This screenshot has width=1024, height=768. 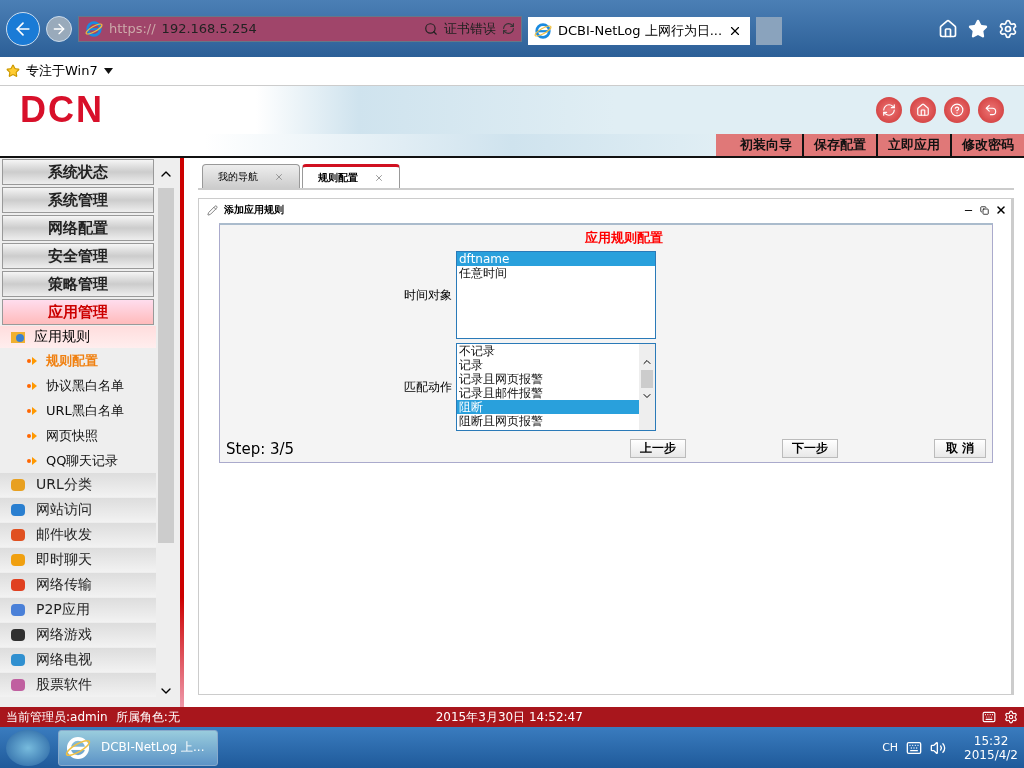 What do you see at coordinates (18, 337) in the screenshot?
I see `folder-icon` at bounding box center [18, 337].